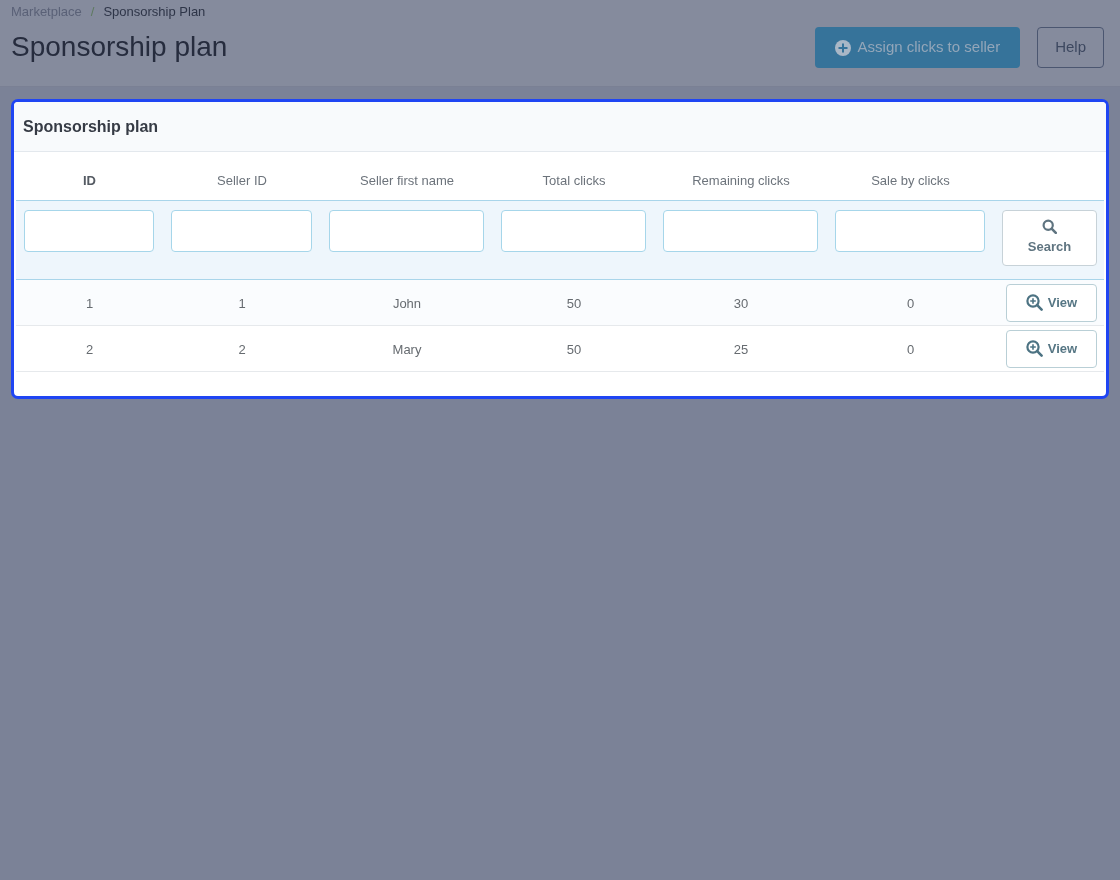  What do you see at coordinates (741, 303) in the screenshot?
I see `table-cell: 30` at bounding box center [741, 303].